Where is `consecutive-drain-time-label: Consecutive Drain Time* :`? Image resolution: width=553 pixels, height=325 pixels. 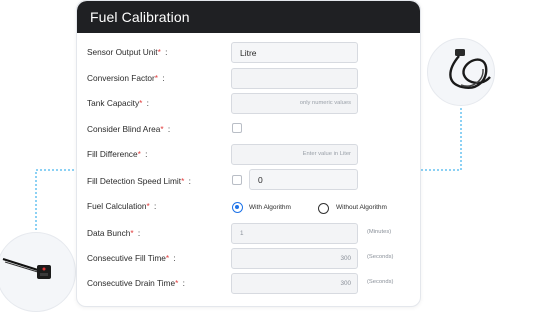
consecutive-drain-time-label: Consecutive Drain Time* : is located at coordinates (136, 283).